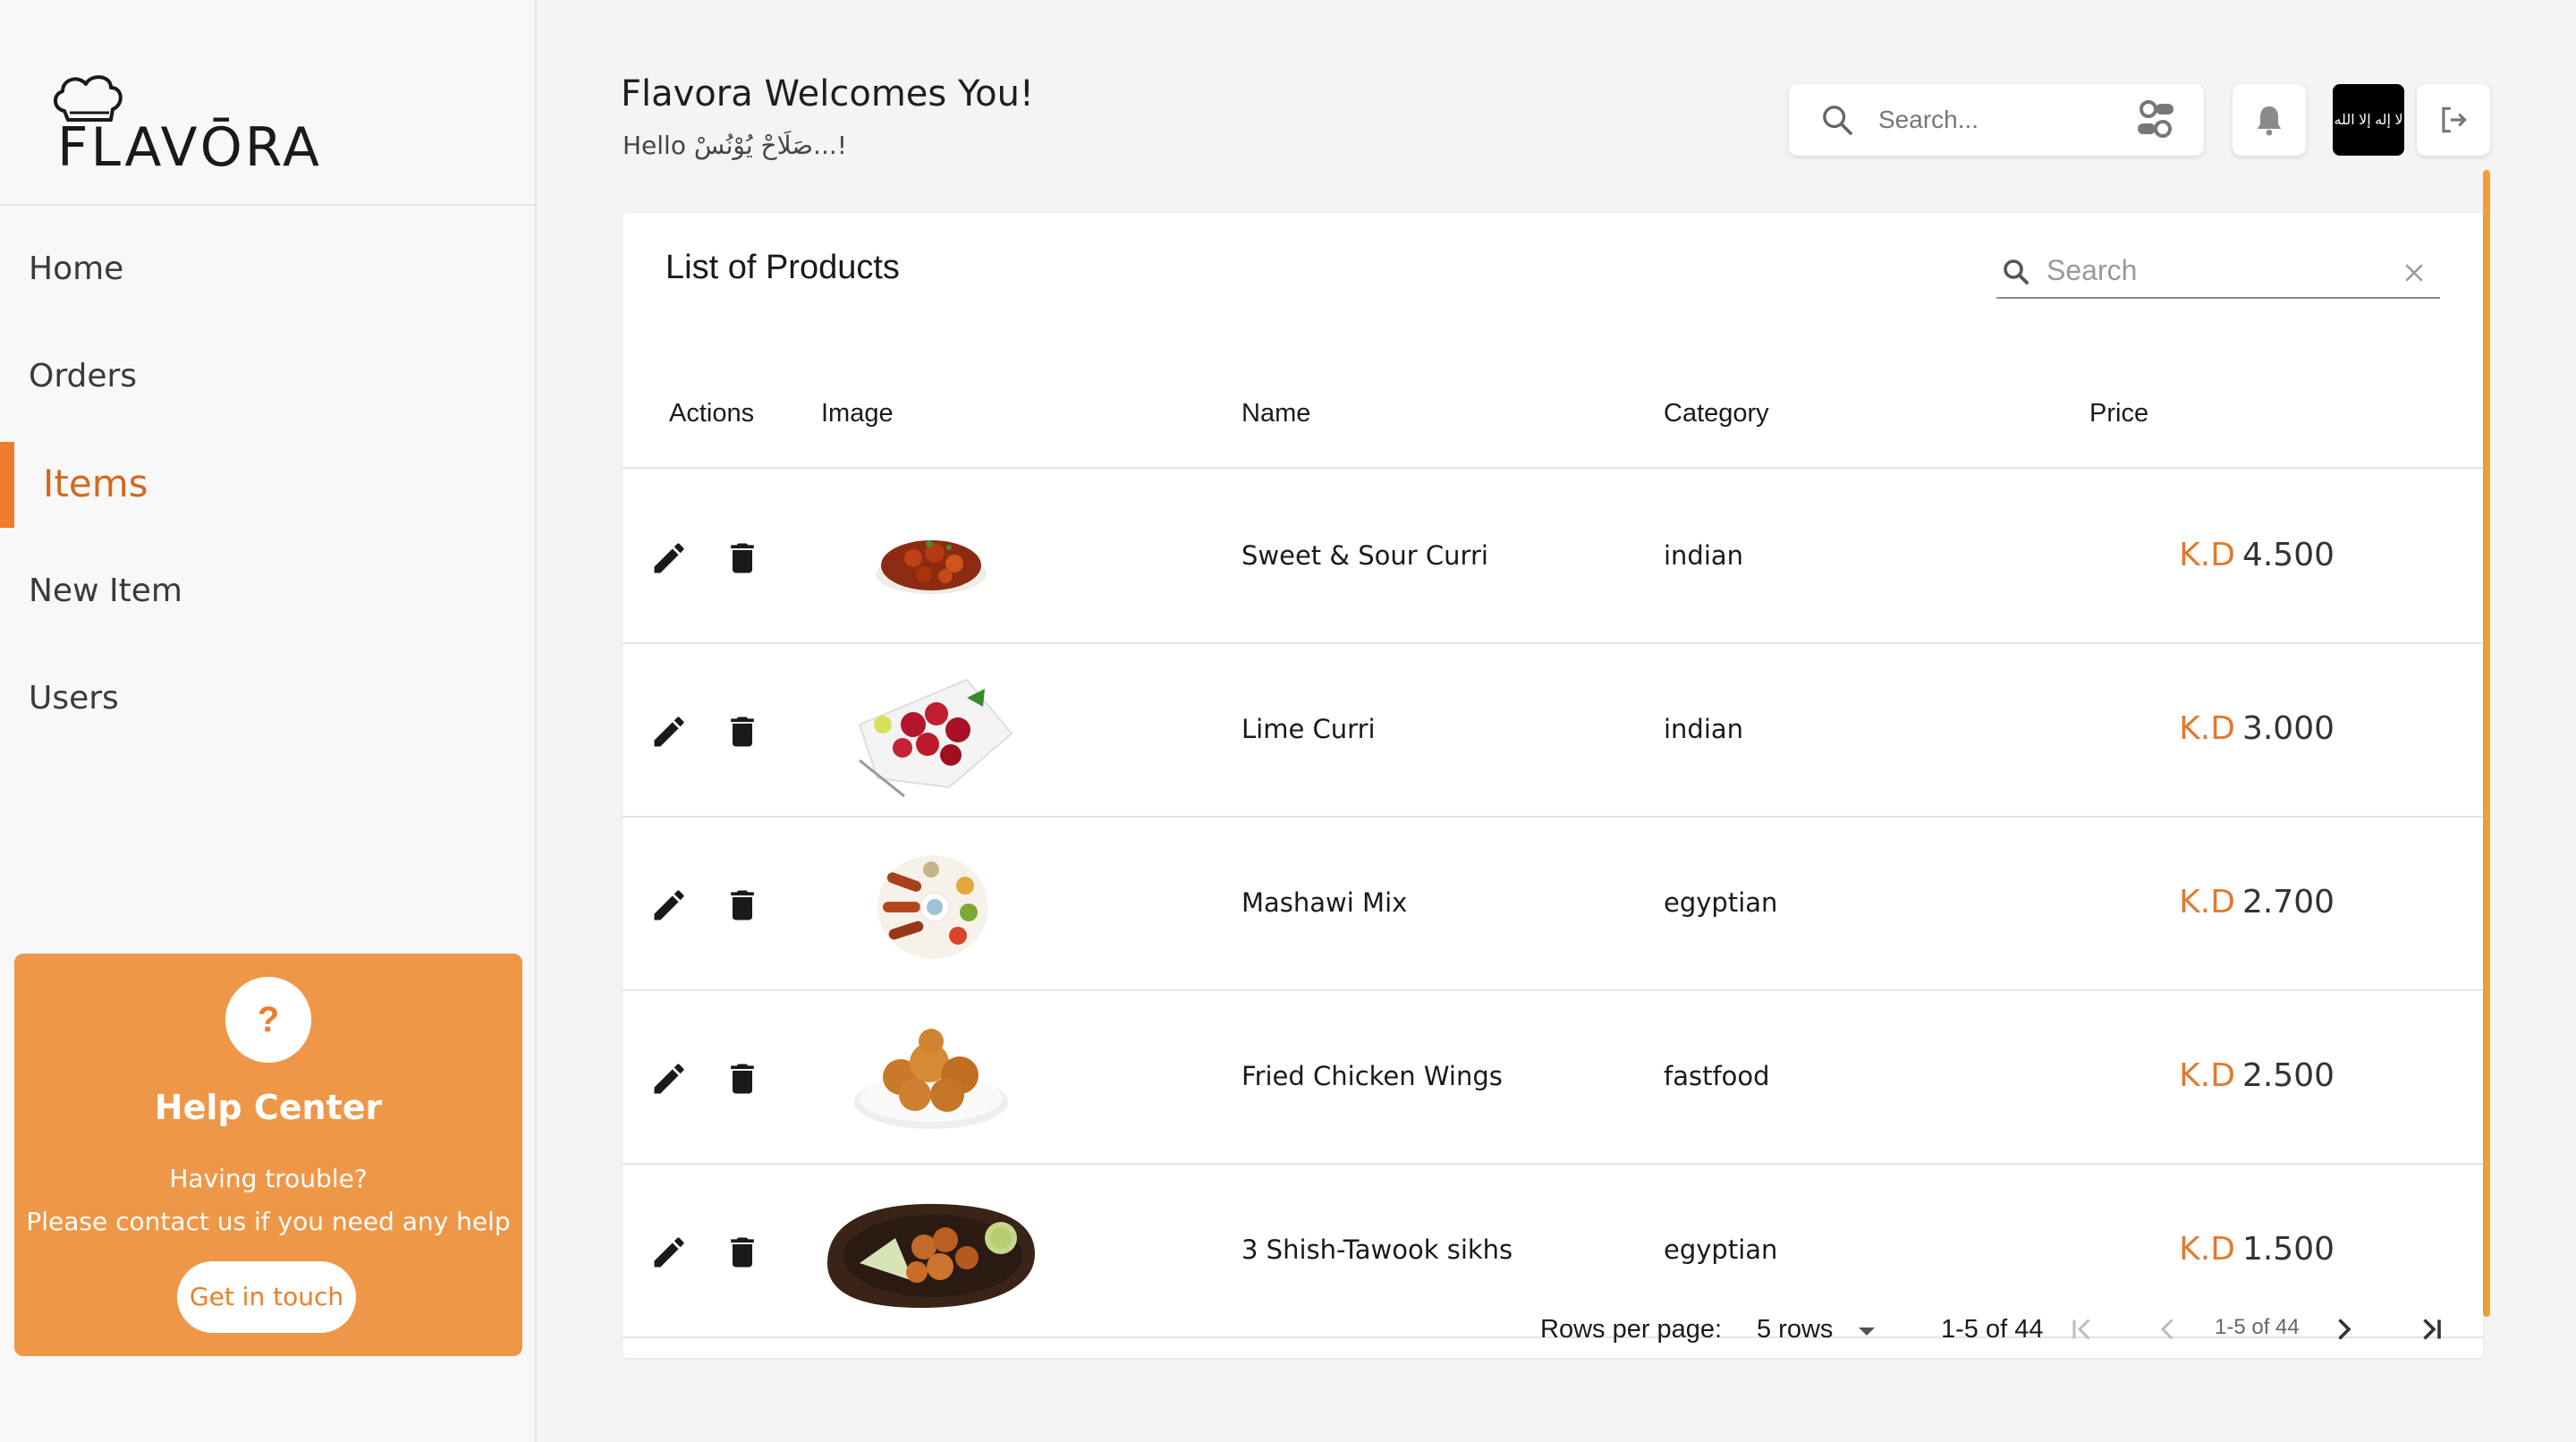 This screenshot has width=2576, height=1442. What do you see at coordinates (857, 413) in the screenshot?
I see `column-header-image: Image` at bounding box center [857, 413].